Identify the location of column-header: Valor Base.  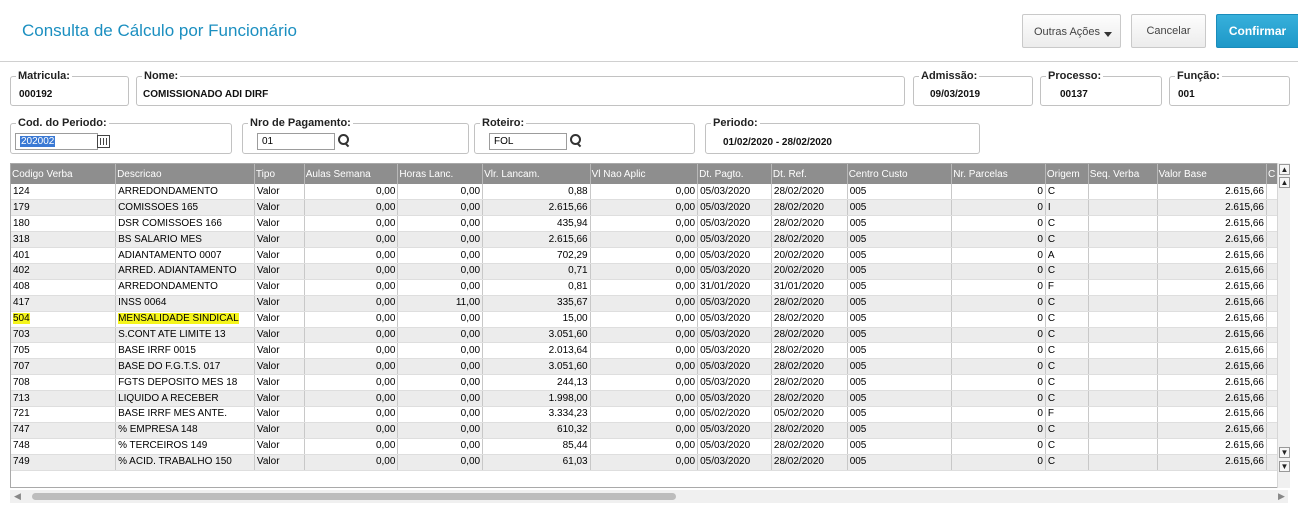
(1212, 174).